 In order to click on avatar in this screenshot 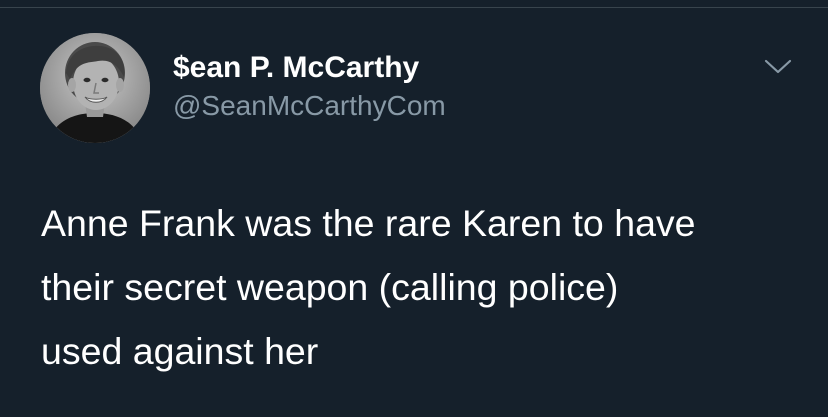, I will do `click(95, 88)`.